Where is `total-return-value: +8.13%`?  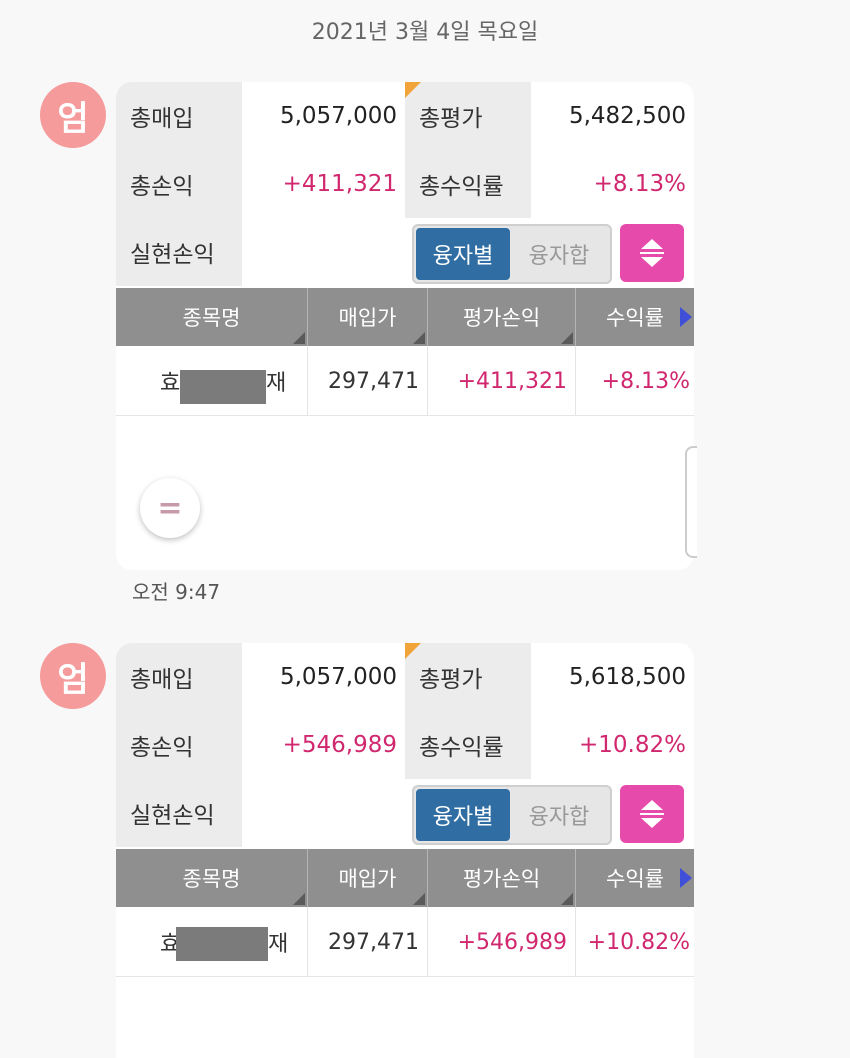
total-return-value: +8.13% is located at coordinates (612, 184).